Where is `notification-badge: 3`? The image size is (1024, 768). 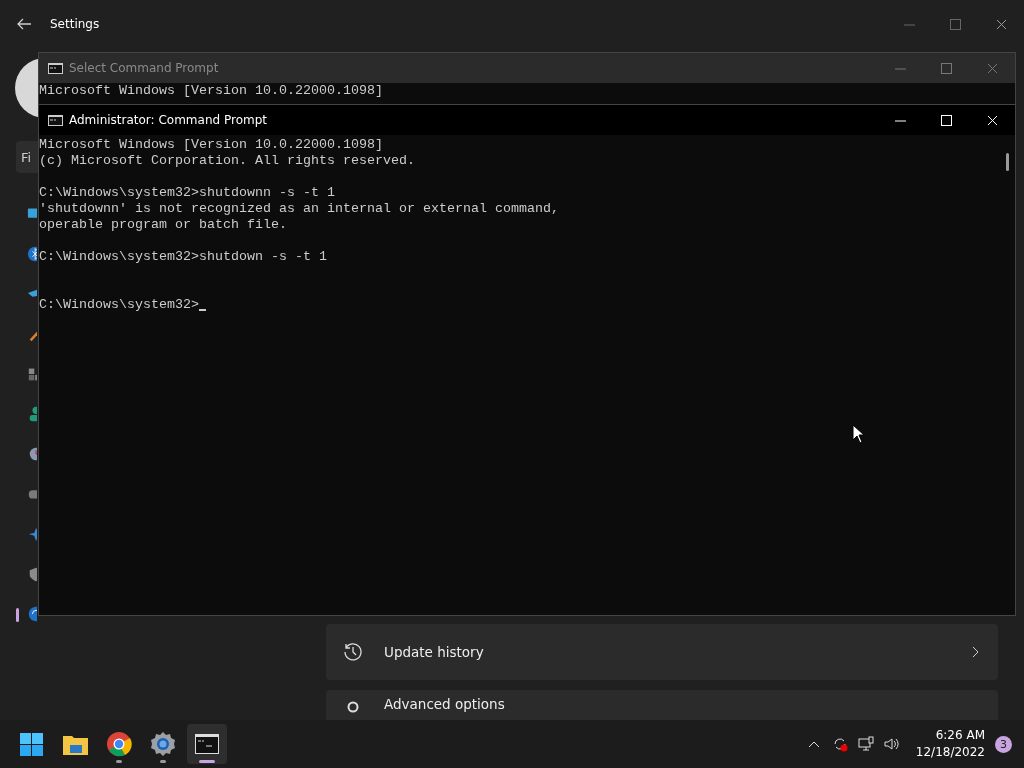
notification-badge: 3 is located at coordinates (1003, 744).